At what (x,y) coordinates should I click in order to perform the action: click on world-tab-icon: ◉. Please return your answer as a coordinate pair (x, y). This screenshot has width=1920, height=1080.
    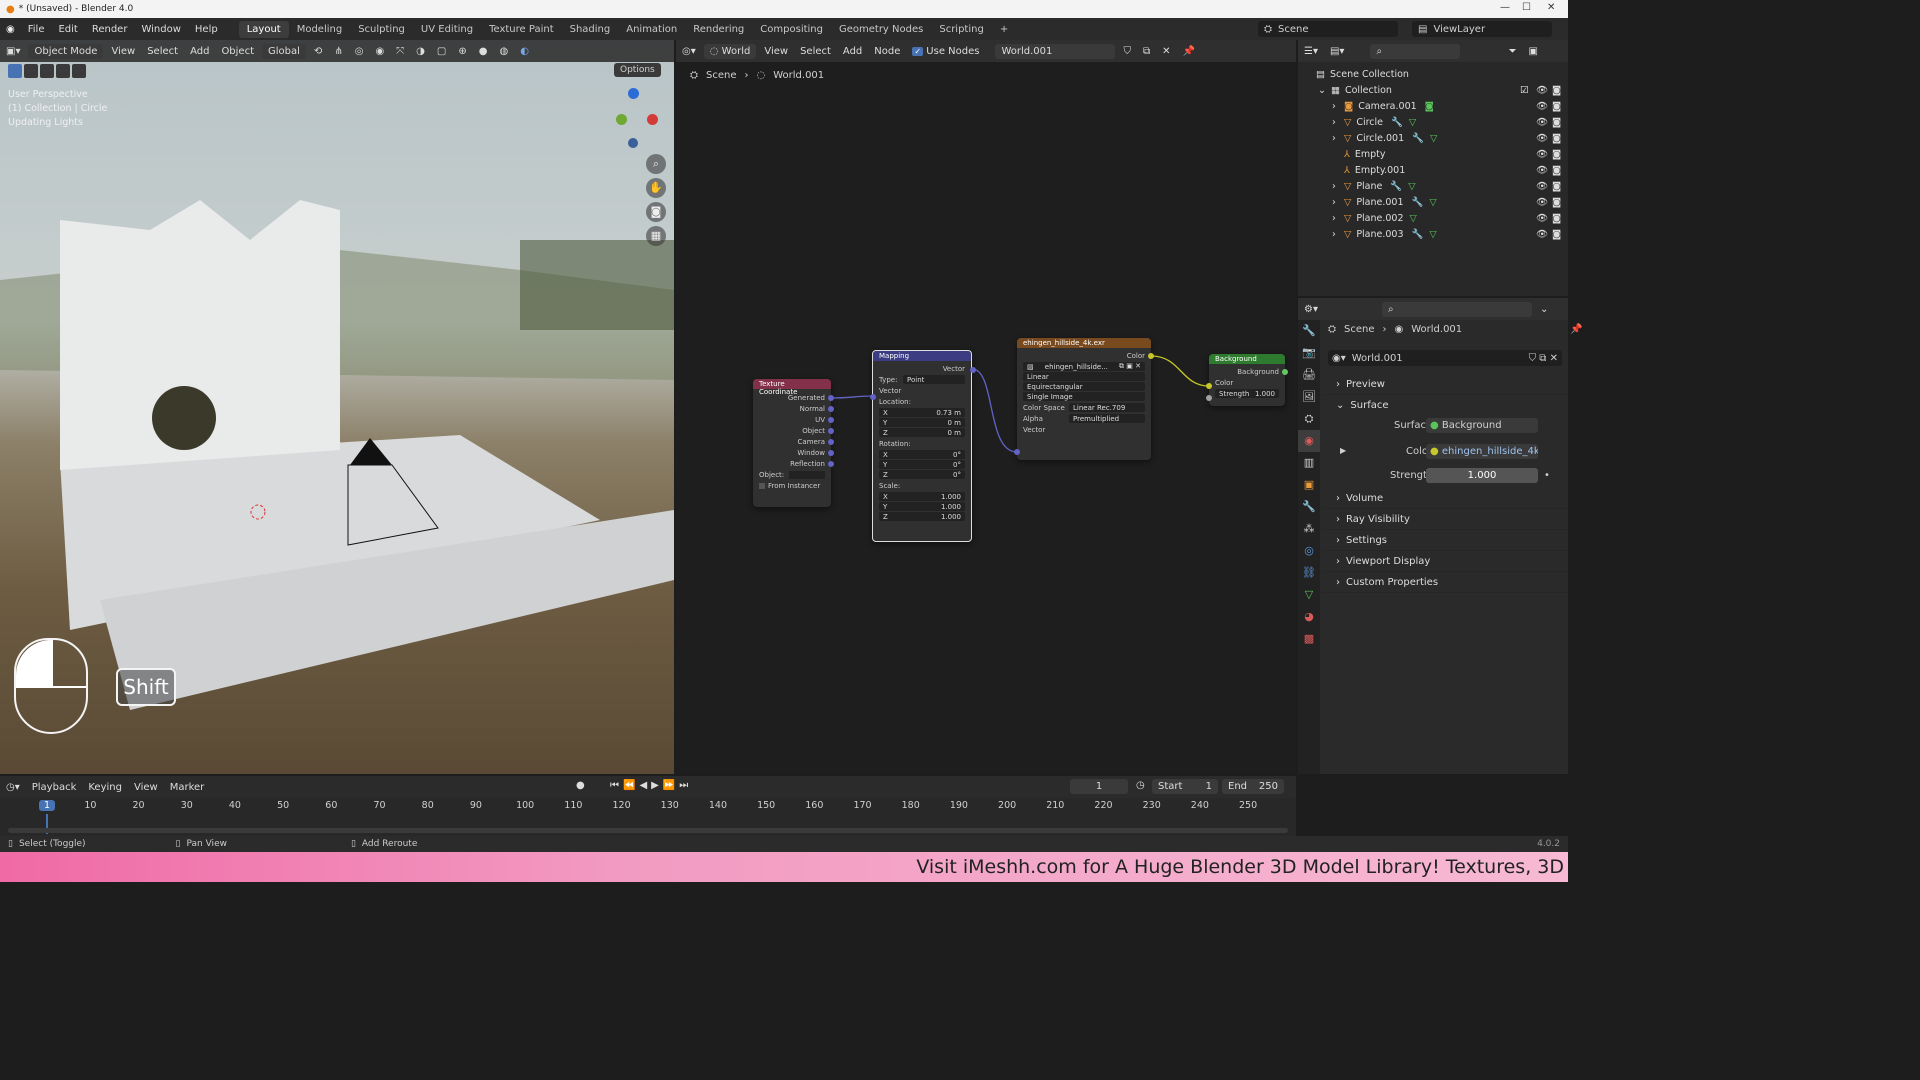
    Looking at the image, I should click on (1309, 441).